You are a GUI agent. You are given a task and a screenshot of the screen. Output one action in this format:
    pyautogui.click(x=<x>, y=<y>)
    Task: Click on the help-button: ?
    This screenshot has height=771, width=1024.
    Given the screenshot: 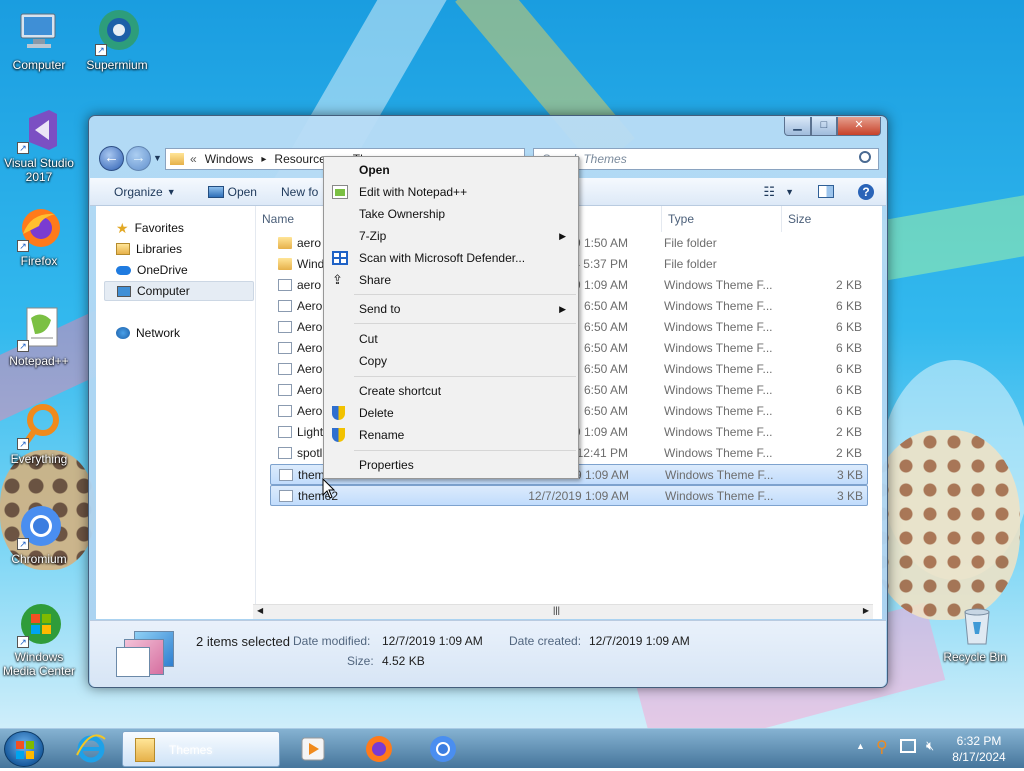 What is the action you would take?
    pyautogui.click(x=866, y=191)
    